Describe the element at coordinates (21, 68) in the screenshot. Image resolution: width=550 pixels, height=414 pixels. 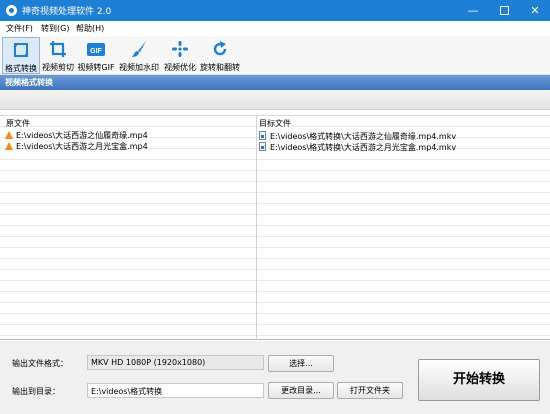
I see `toolbar-label: 格式转换` at that location.